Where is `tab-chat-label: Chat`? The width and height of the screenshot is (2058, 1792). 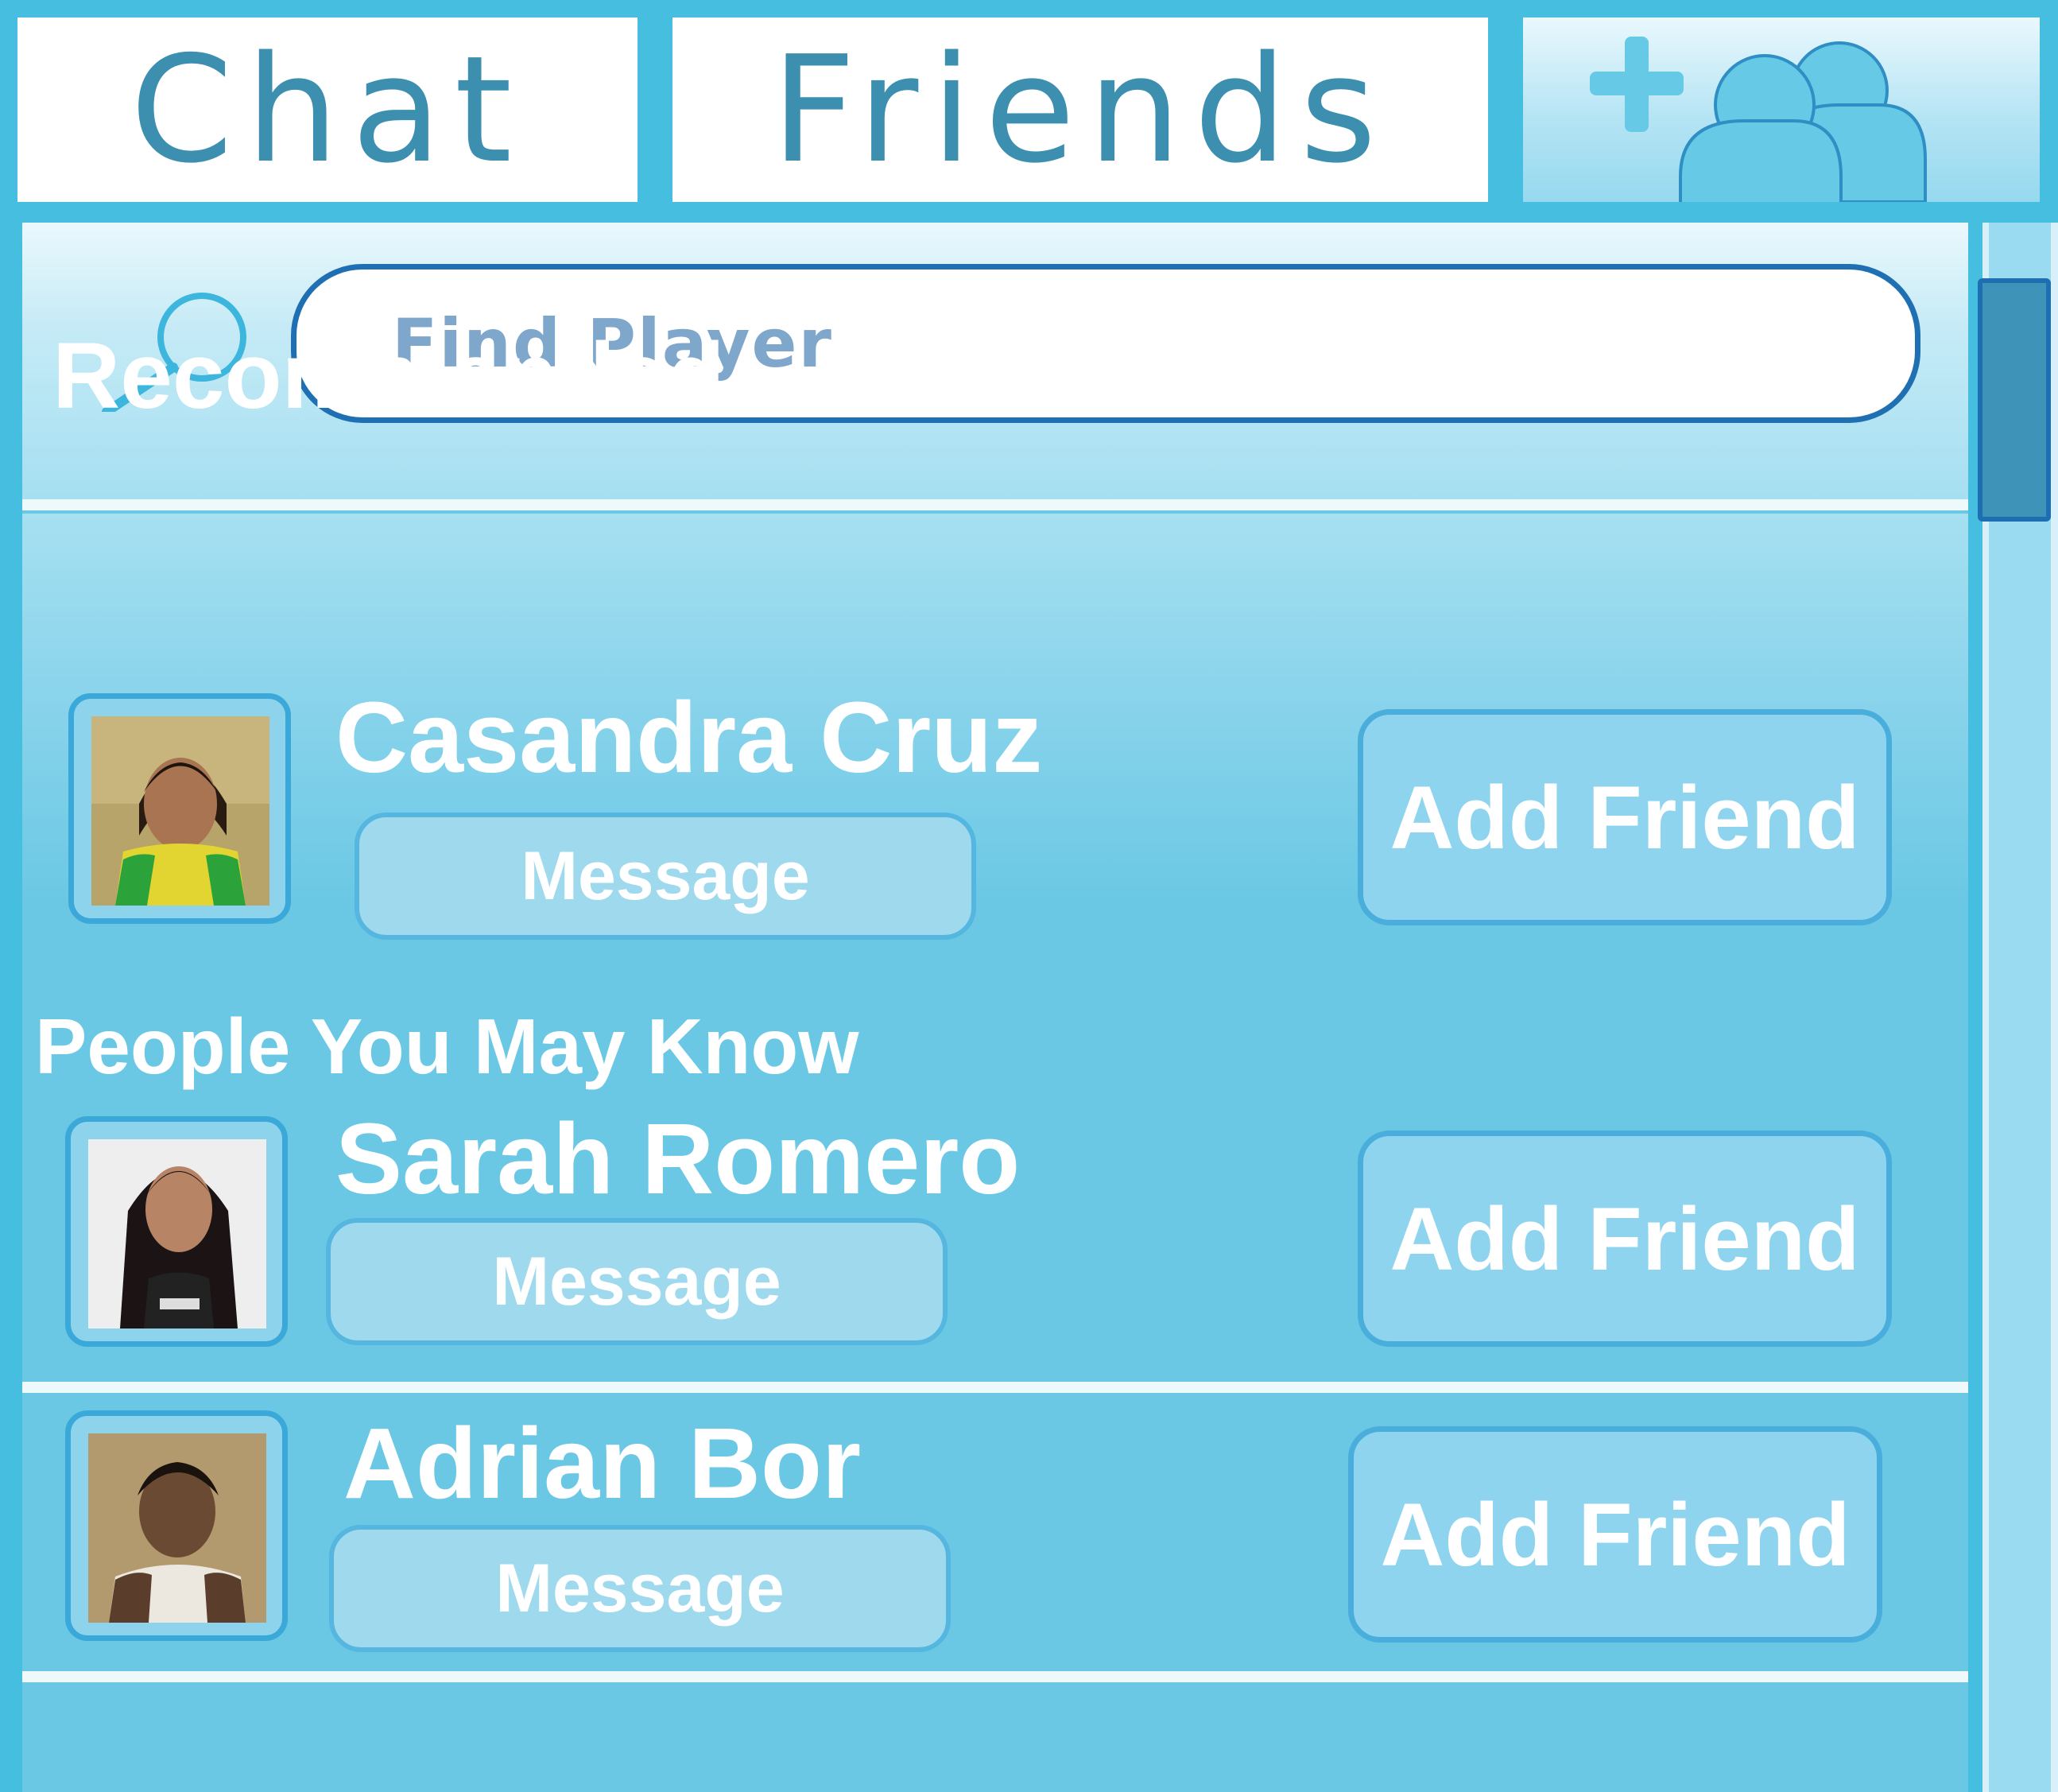 tab-chat-label: Chat is located at coordinates (328, 110).